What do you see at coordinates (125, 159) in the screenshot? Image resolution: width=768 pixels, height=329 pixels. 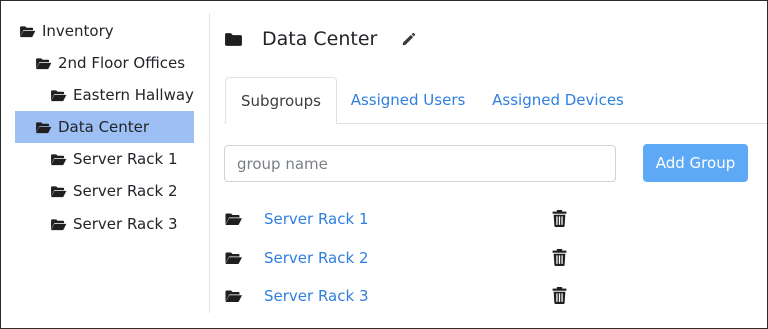 I see `tree-item-label: Server Rack 1` at bounding box center [125, 159].